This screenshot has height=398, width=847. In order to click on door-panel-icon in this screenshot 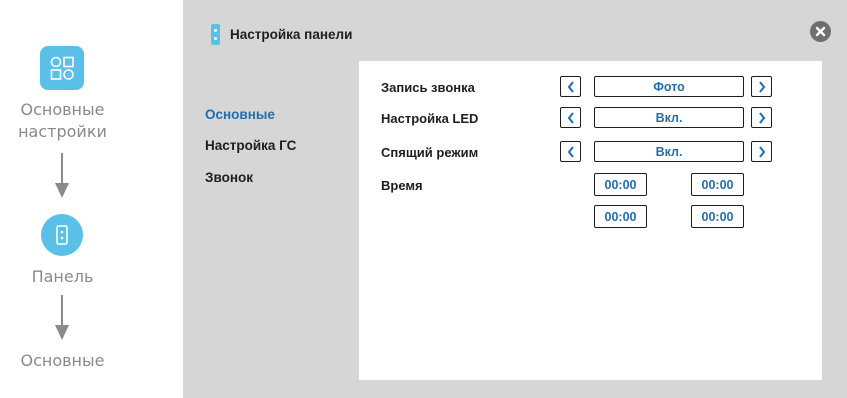, I will do `click(215, 34)`.